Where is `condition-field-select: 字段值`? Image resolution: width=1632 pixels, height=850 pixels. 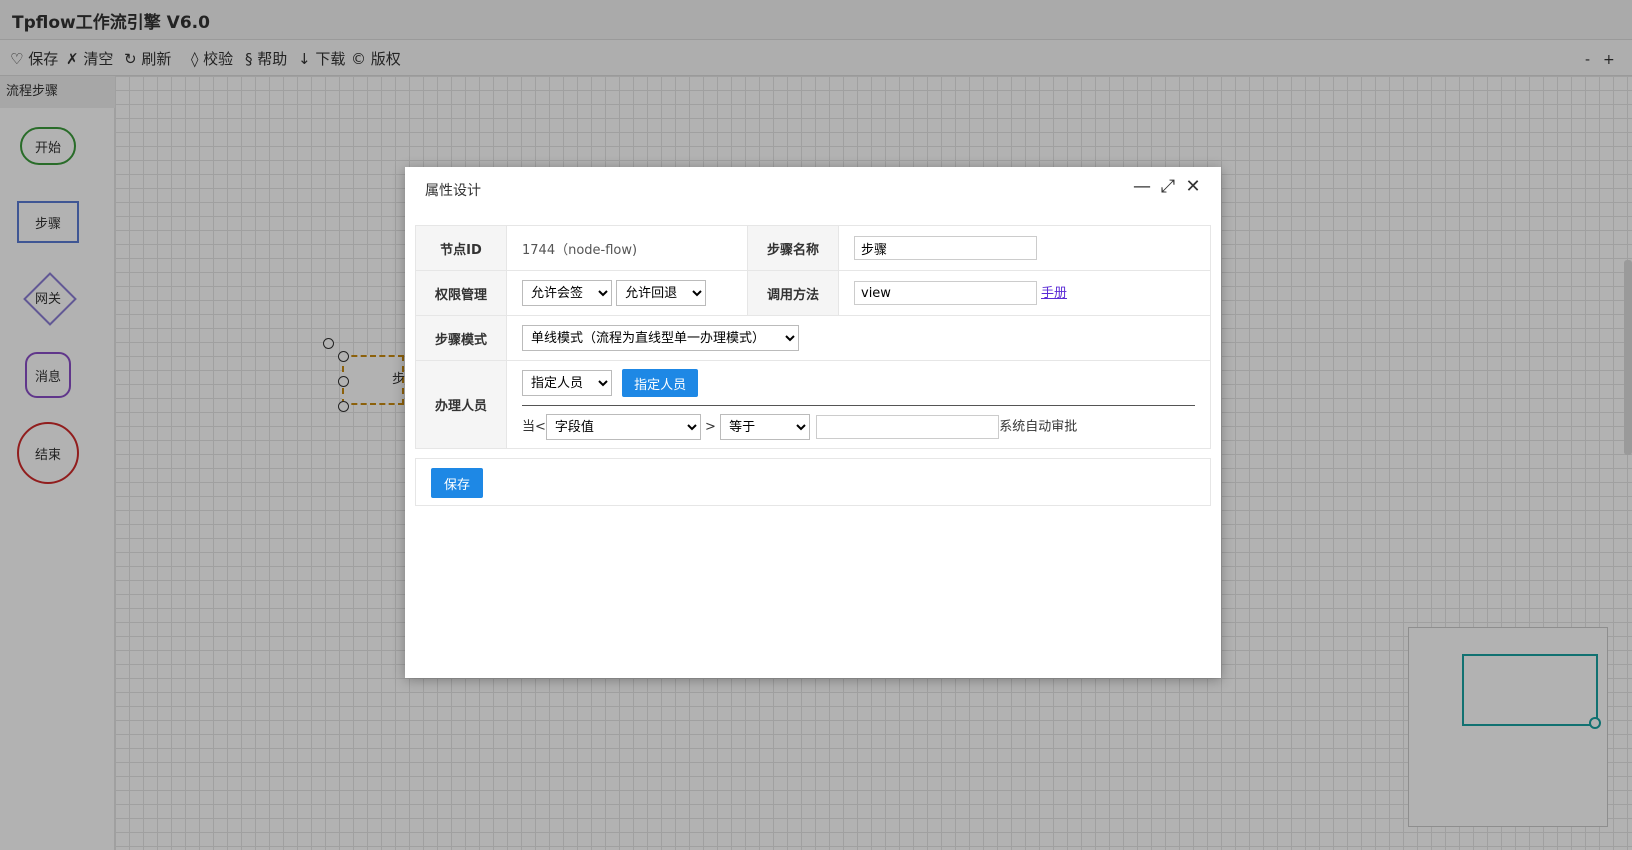
condition-field-select: 字段值 is located at coordinates (623, 427).